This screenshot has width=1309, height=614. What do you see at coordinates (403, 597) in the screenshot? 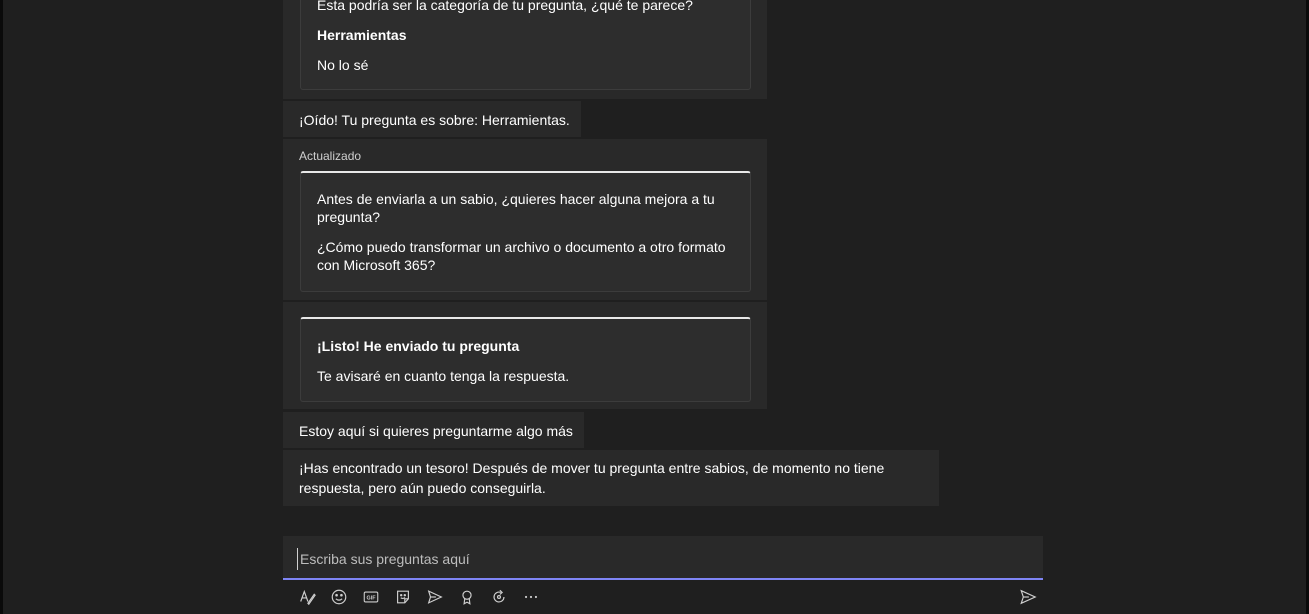
I see `sticker-icon` at bounding box center [403, 597].